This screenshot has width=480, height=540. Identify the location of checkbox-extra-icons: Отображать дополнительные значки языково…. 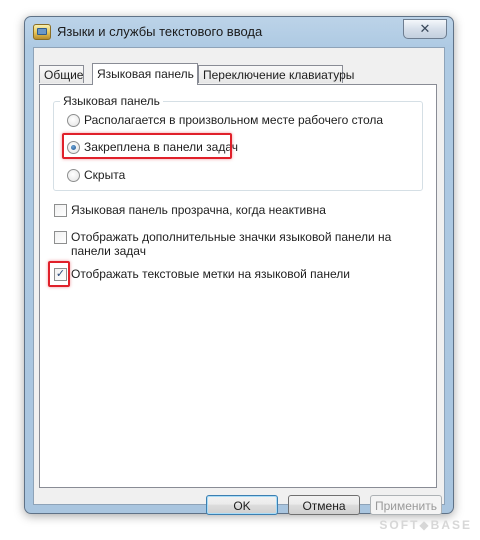
(222, 244).